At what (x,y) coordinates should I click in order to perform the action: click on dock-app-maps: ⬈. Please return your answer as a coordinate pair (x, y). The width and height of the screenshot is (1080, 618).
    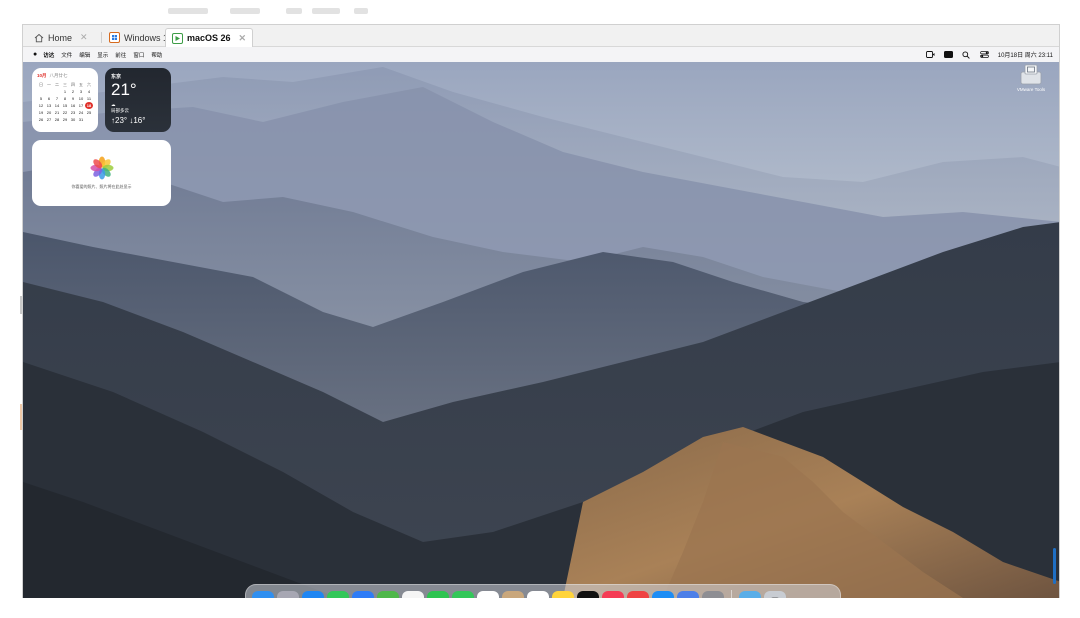
    Looking at the image, I should click on (388, 594).